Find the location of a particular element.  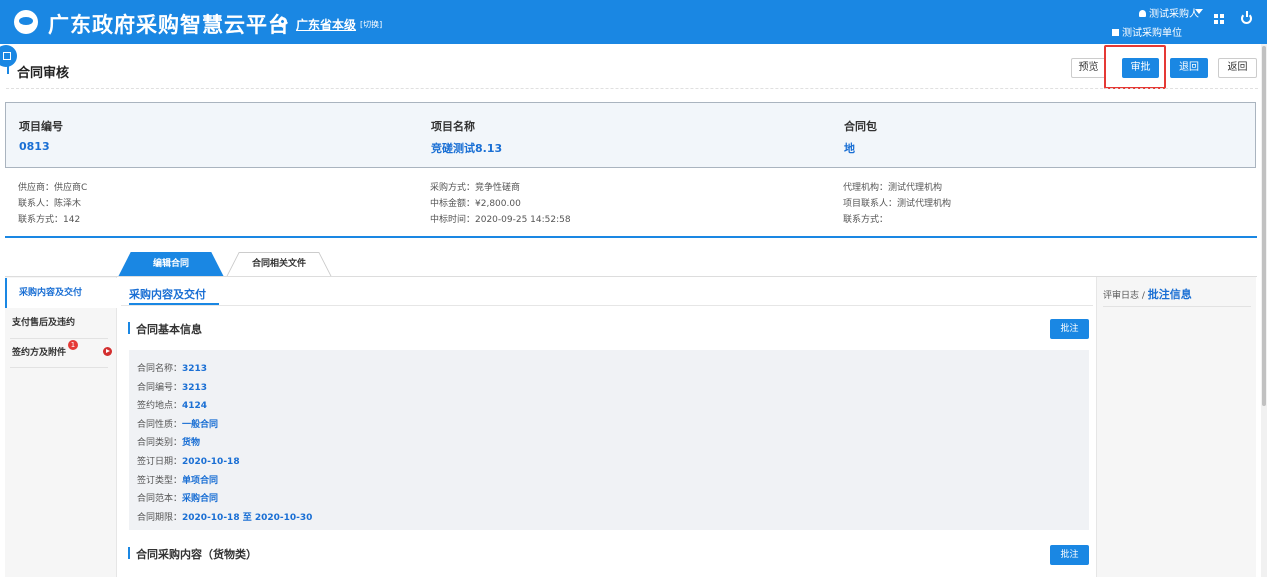

review-panel-divider is located at coordinates (1177, 306).